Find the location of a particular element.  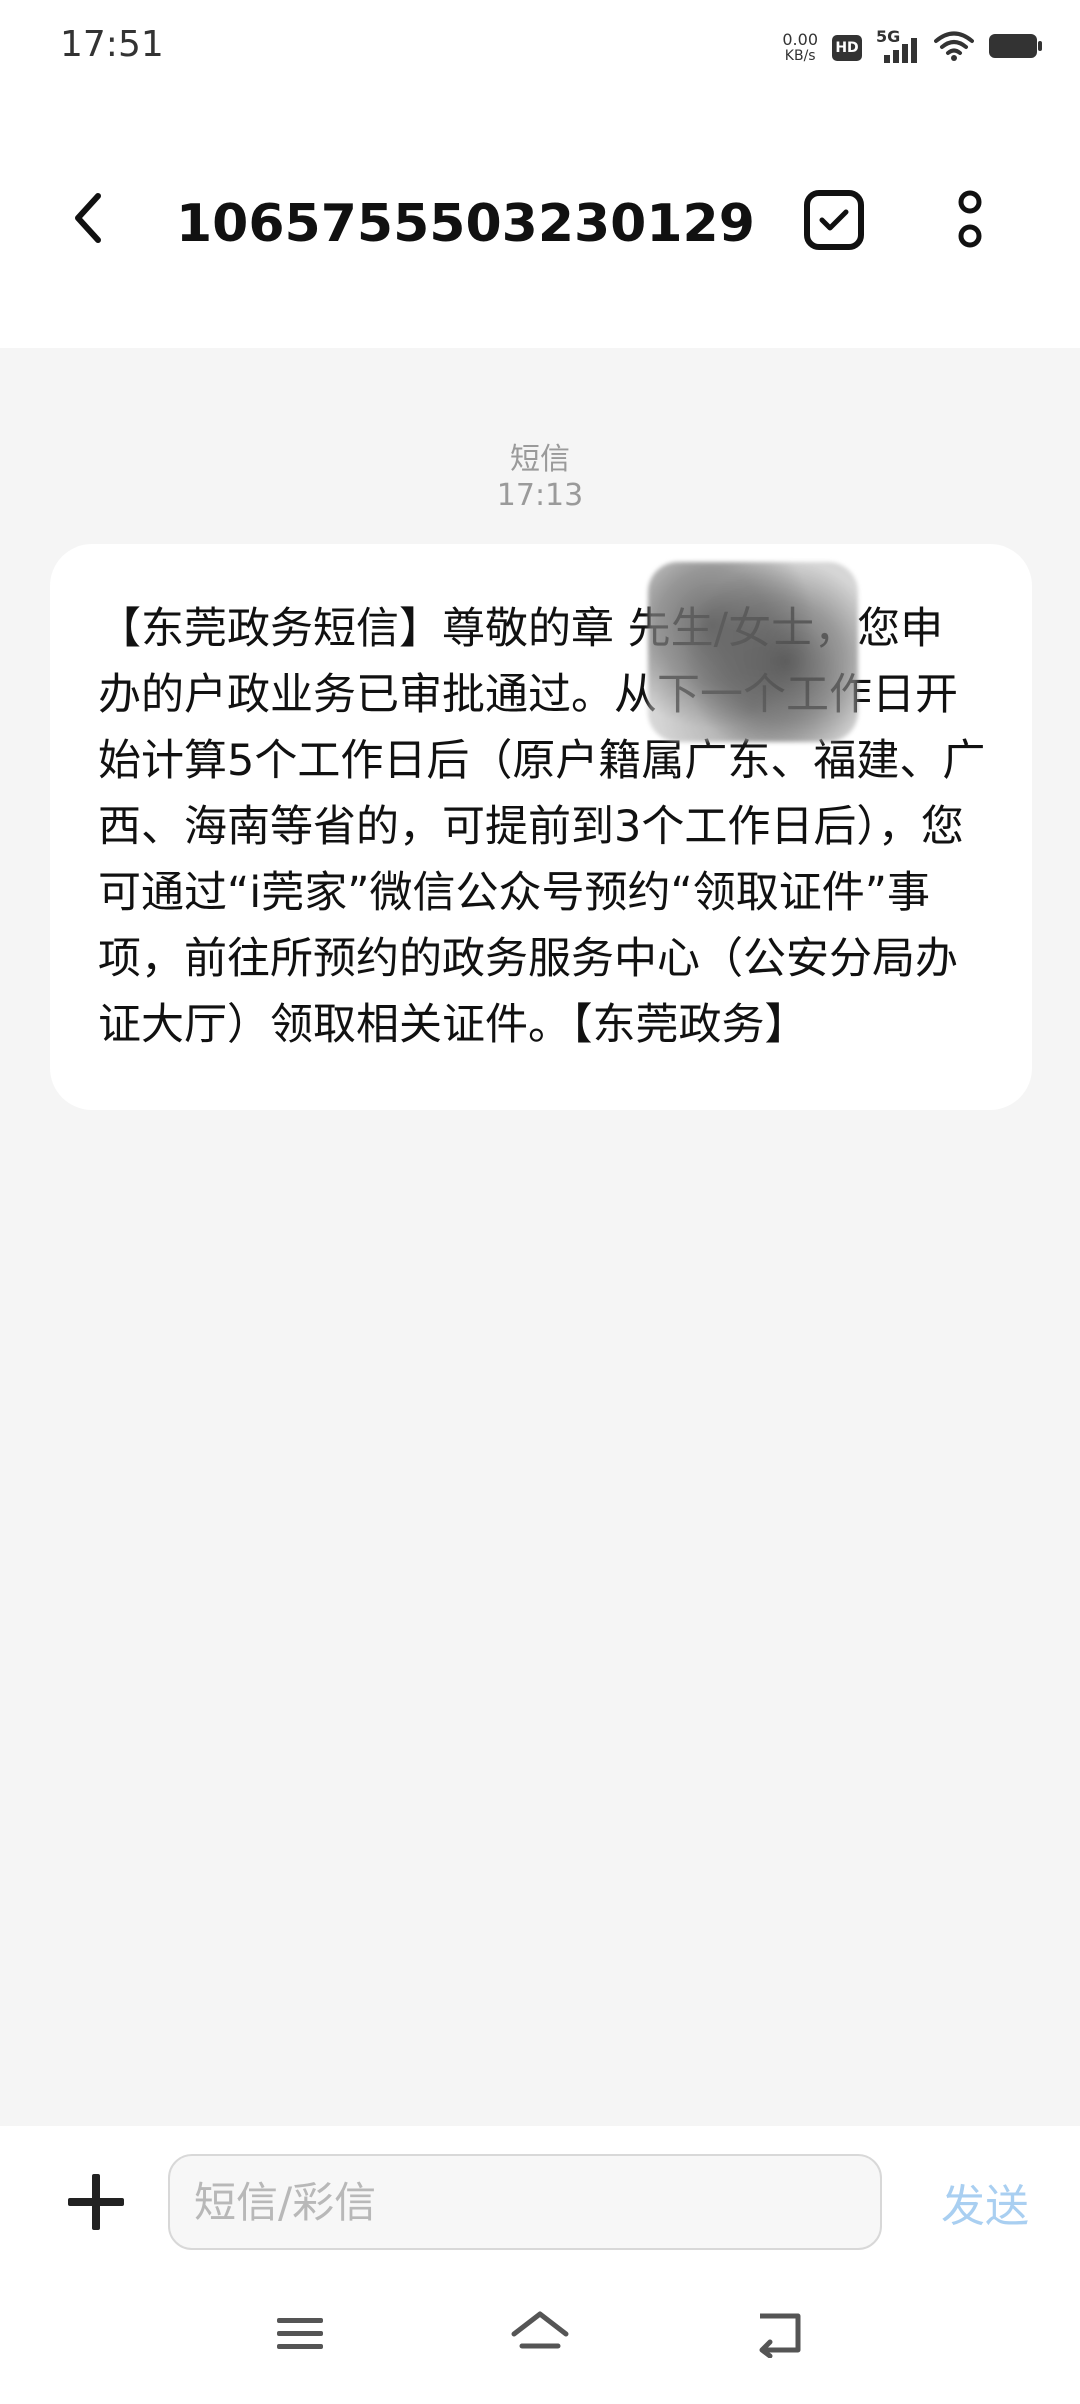

back-nav-button is located at coordinates (780, 2336).